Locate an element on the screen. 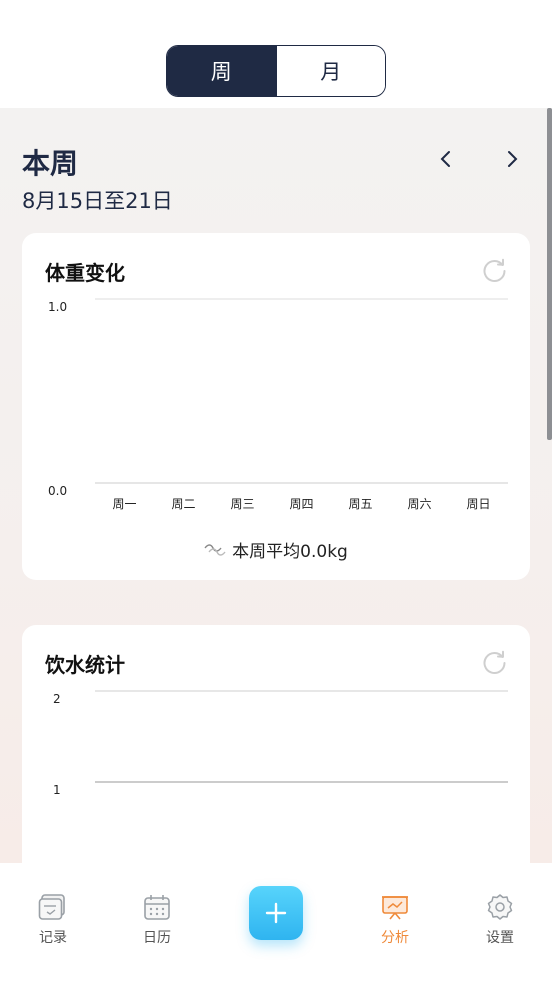  chevron-left-icon is located at coordinates (445, 159).